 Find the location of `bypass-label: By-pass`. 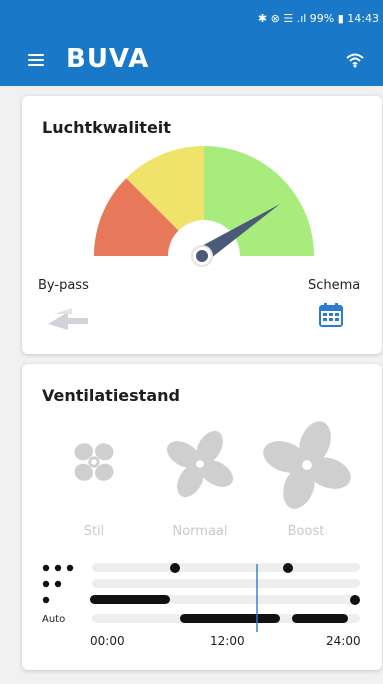

bypass-label: By-pass is located at coordinates (63, 285).